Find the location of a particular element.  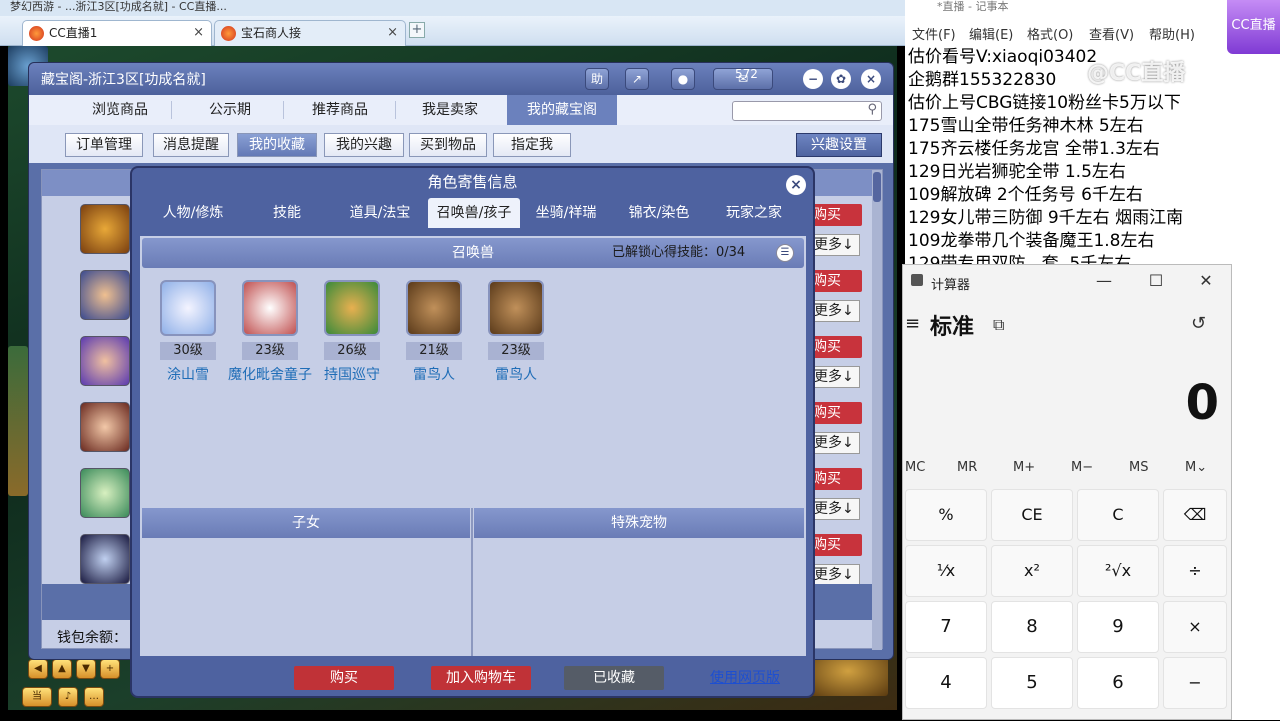

message-reminder-button: 消息提醒 is located at coordinates (191, 145).